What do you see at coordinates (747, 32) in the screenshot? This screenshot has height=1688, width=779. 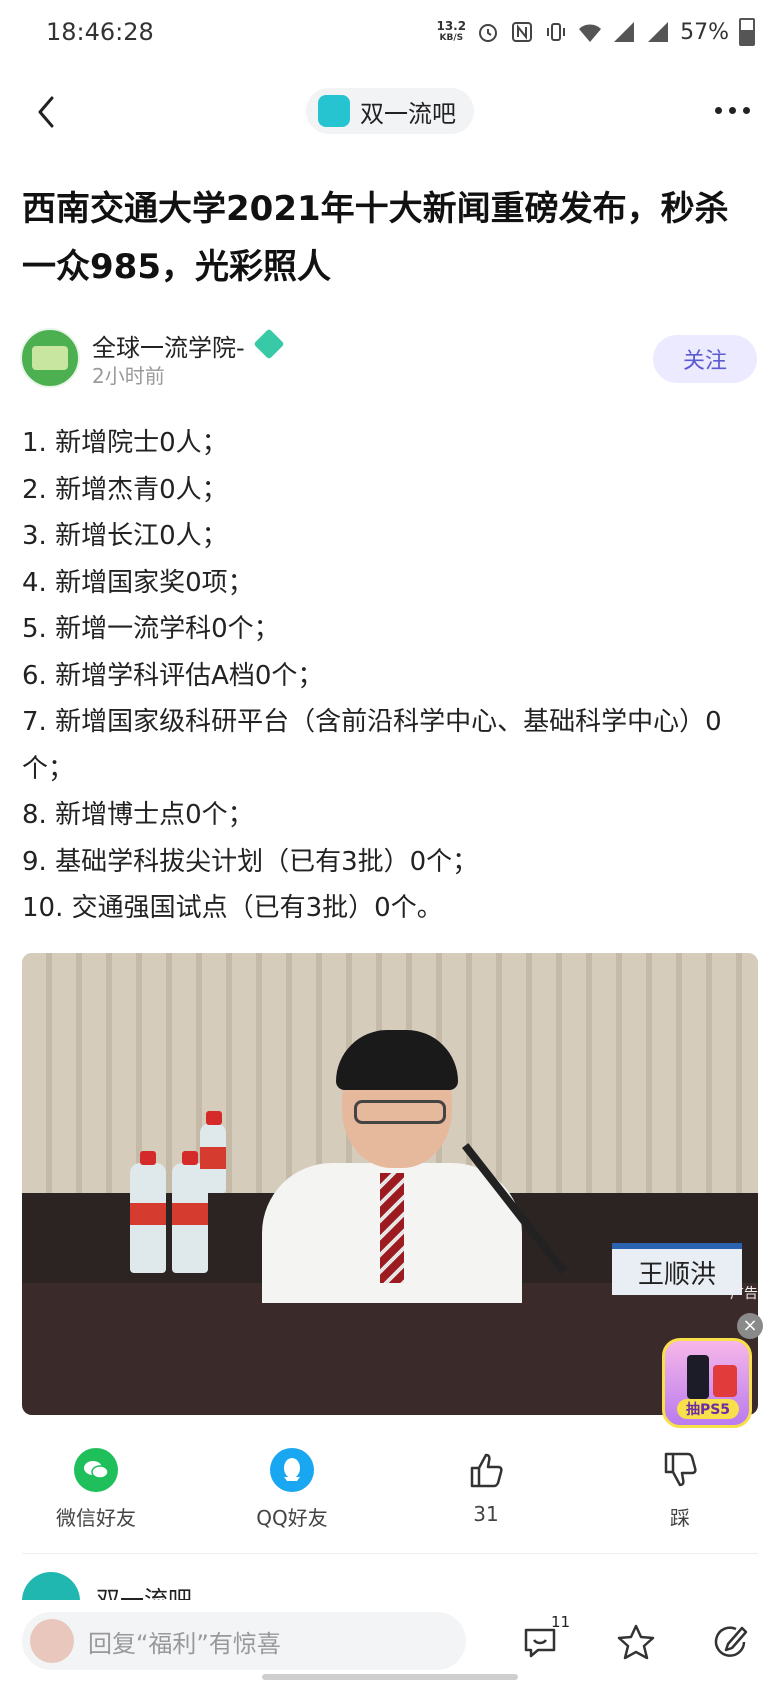 I see `battery-icon` at bounding box center [747, 32].